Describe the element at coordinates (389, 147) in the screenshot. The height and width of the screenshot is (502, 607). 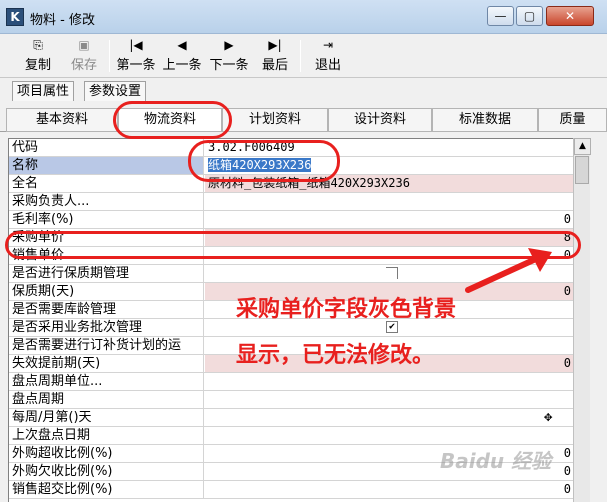
I see `code-value: 3.02.F006409` at that location.